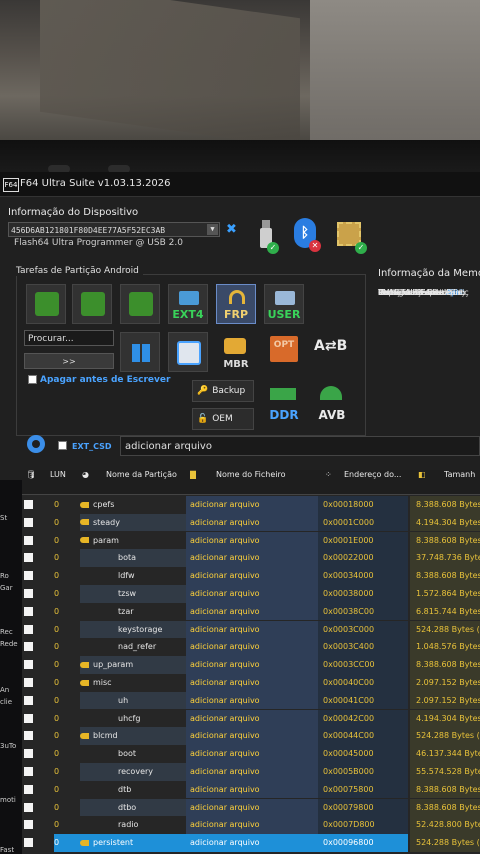 The image size is (480, 854). What do you see at coordinates (251, 482) in the screenshot?
I see `col-file: Nome do Ficheiro` at bounding box center [251, 482].